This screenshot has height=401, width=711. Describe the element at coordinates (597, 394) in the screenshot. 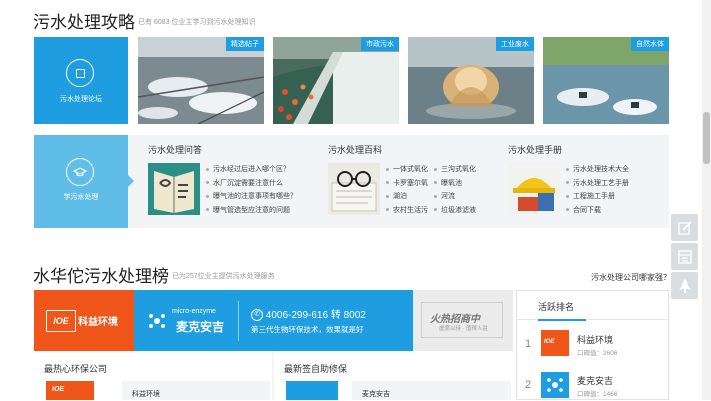

I see `rank-score: 口碑值：1466` at that location.